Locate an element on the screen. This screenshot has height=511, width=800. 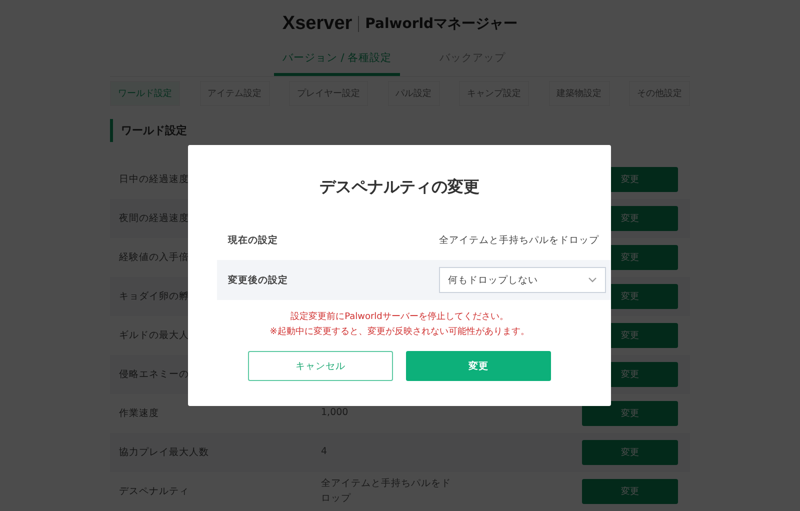
confirm-button: 変更 is located at coordinates (478, 366).